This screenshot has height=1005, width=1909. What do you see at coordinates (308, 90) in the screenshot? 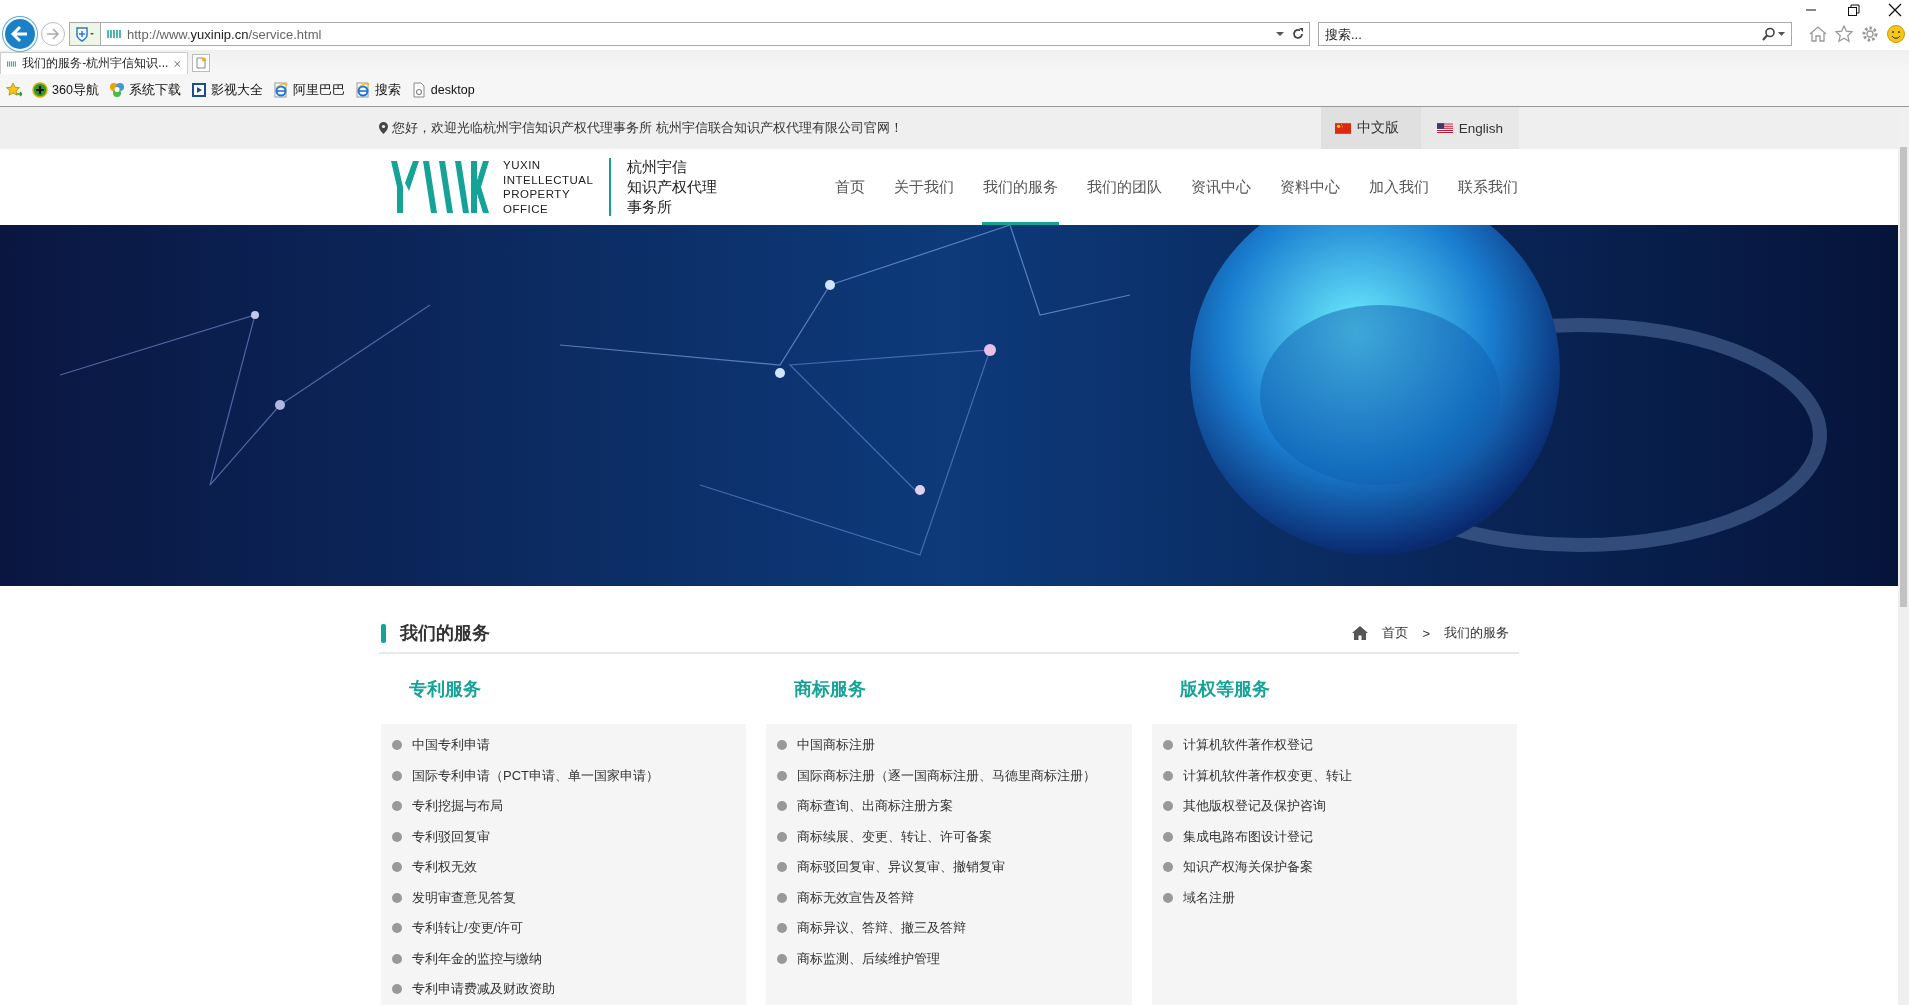
I see `favorites-link: 阿里巴巴` at bounding box center [308, 90].